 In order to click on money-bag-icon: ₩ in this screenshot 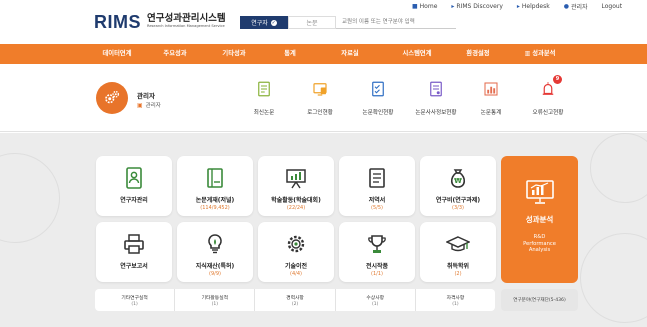, I will do `click(458, 178)`.